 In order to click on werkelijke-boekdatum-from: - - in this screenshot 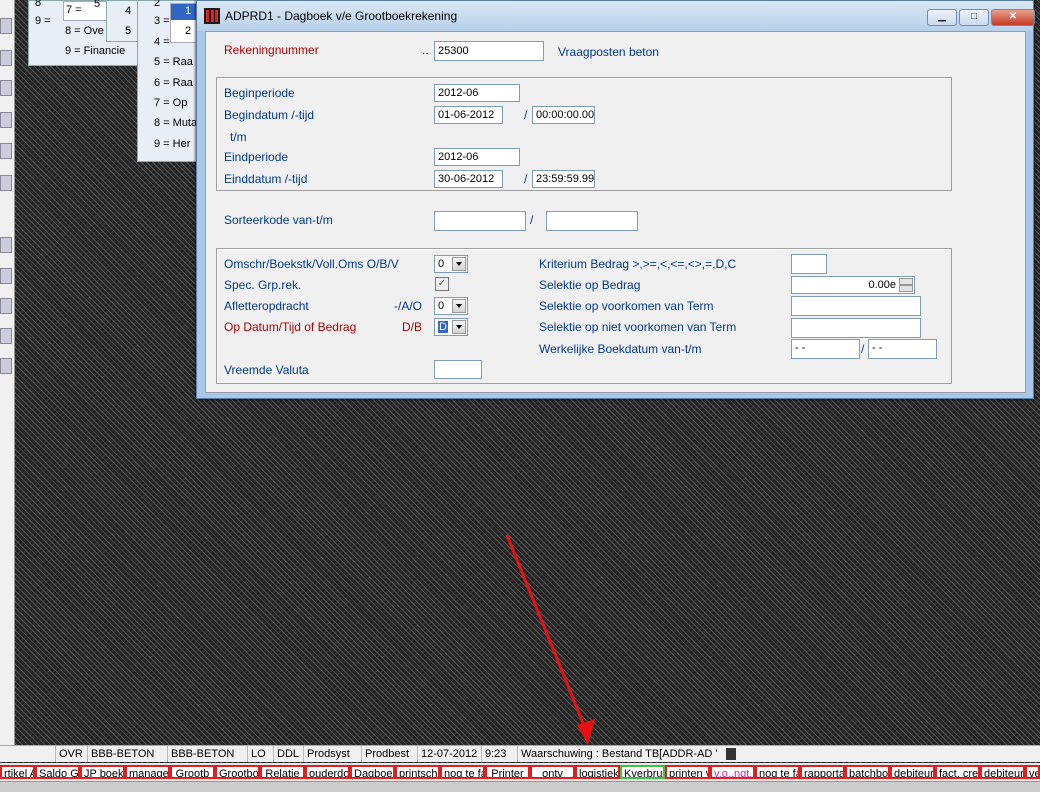, I will do `click(825, 349)`.